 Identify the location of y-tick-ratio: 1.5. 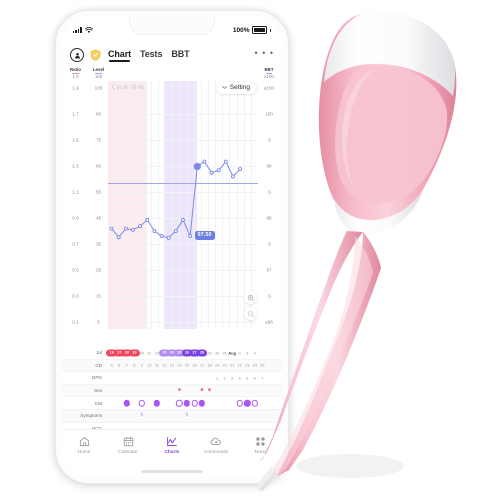
(75, 140).